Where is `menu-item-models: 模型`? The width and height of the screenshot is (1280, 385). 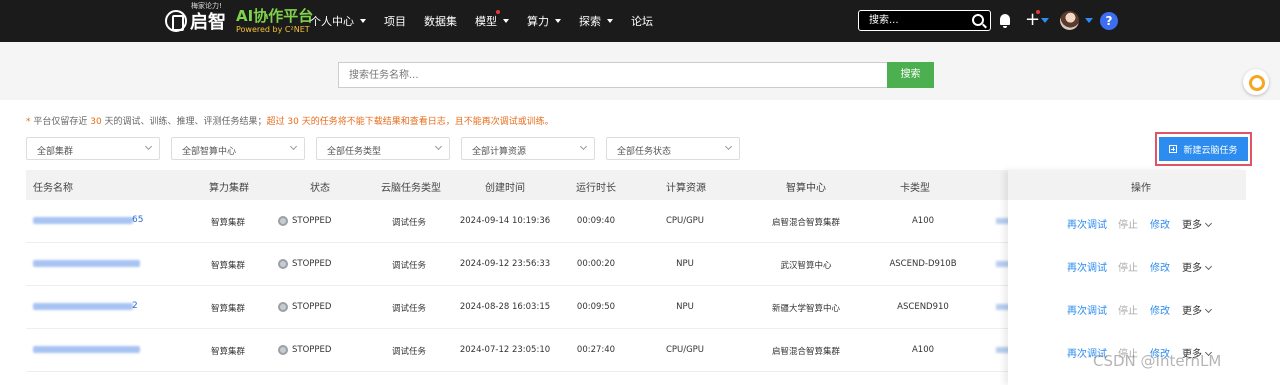
menu-item-models: 模型 is located at coordinates (492, 19).